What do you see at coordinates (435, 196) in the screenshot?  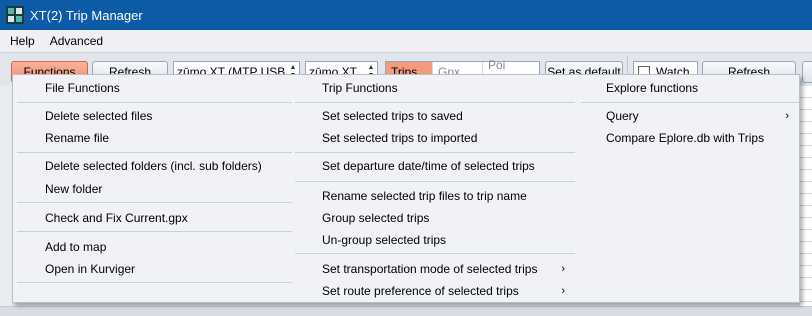 I see `menu-item-rename-trip-files: Rename selected trip files to trip name` at bounding box center [435, 196].